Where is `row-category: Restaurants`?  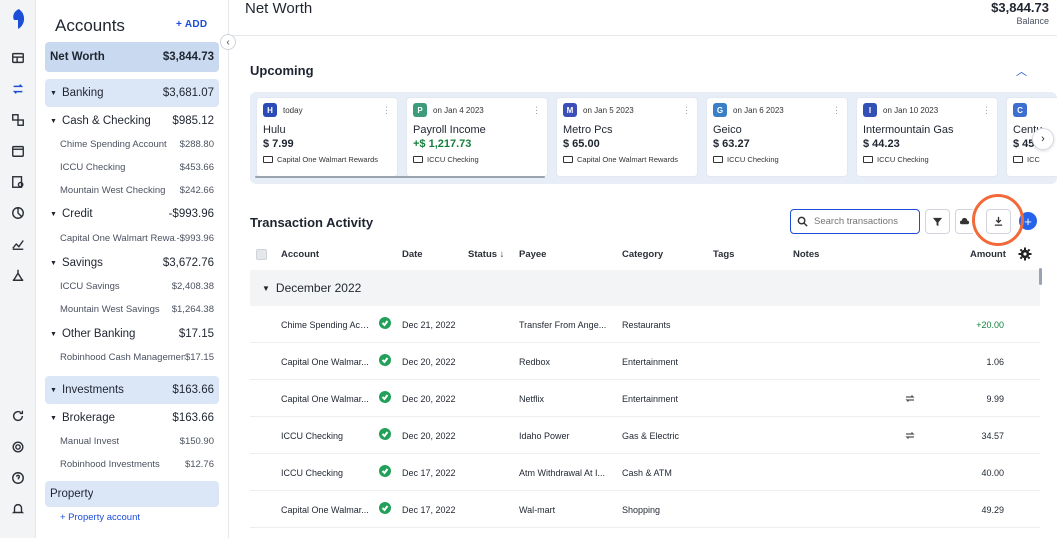
row-category: Restaurants is located at coordinates (646, 325).